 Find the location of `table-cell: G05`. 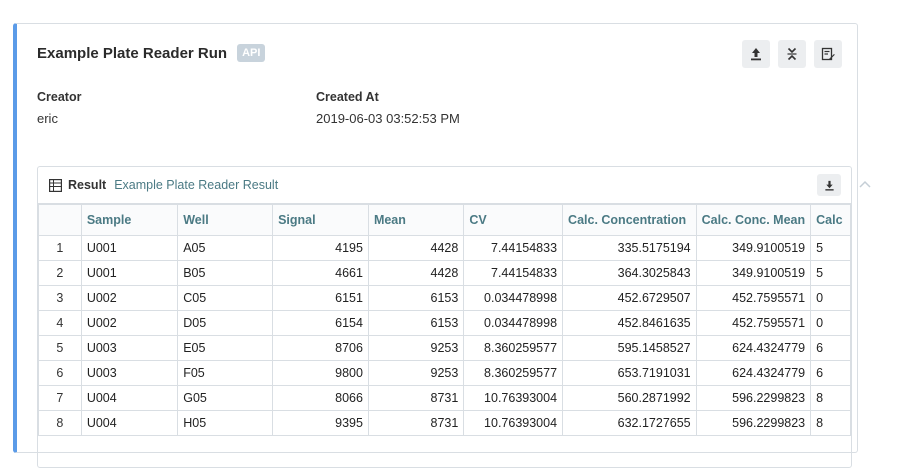

table-cell: G05 is located at coordinates (225, 398).